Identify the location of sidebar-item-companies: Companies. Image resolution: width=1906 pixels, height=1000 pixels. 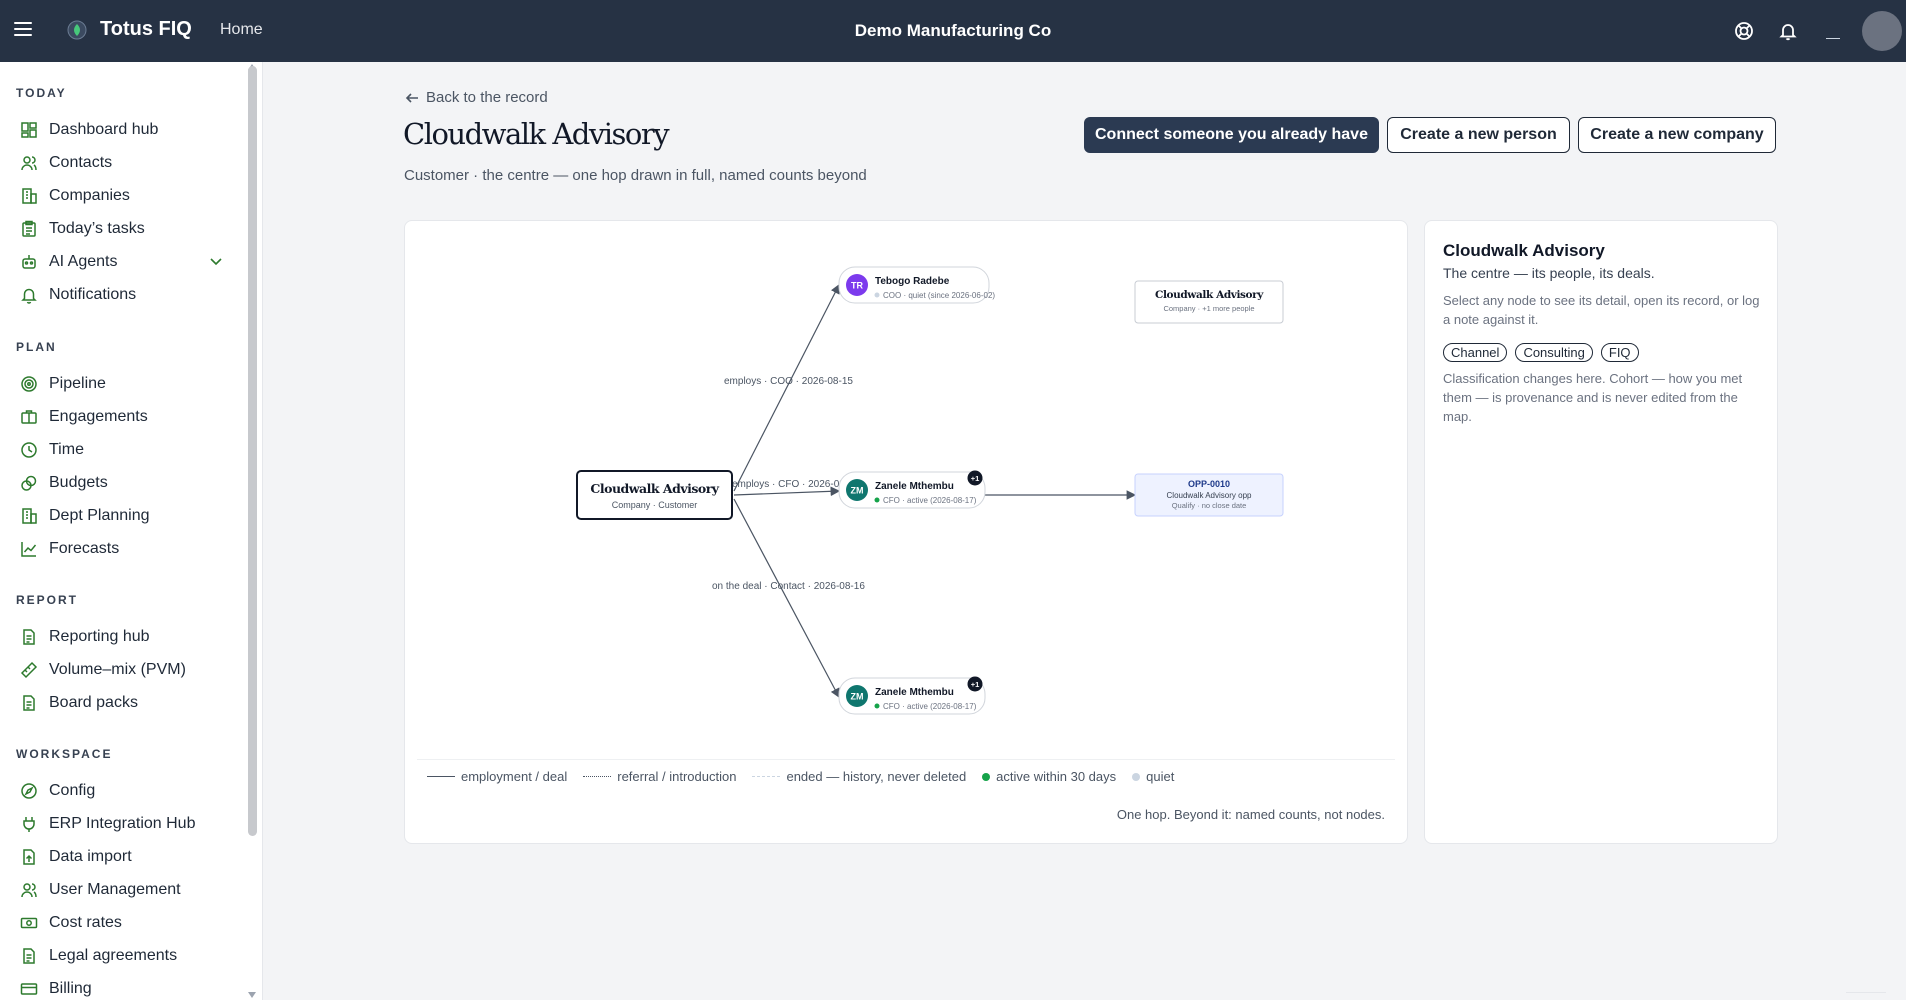
(125, 196).